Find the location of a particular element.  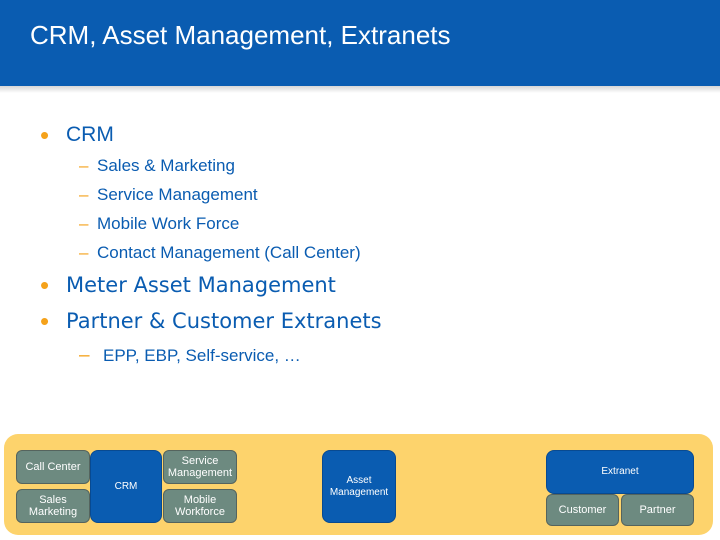

slide-title: CRM, Asset Management, Extranets is located at coordinates (240, 35).